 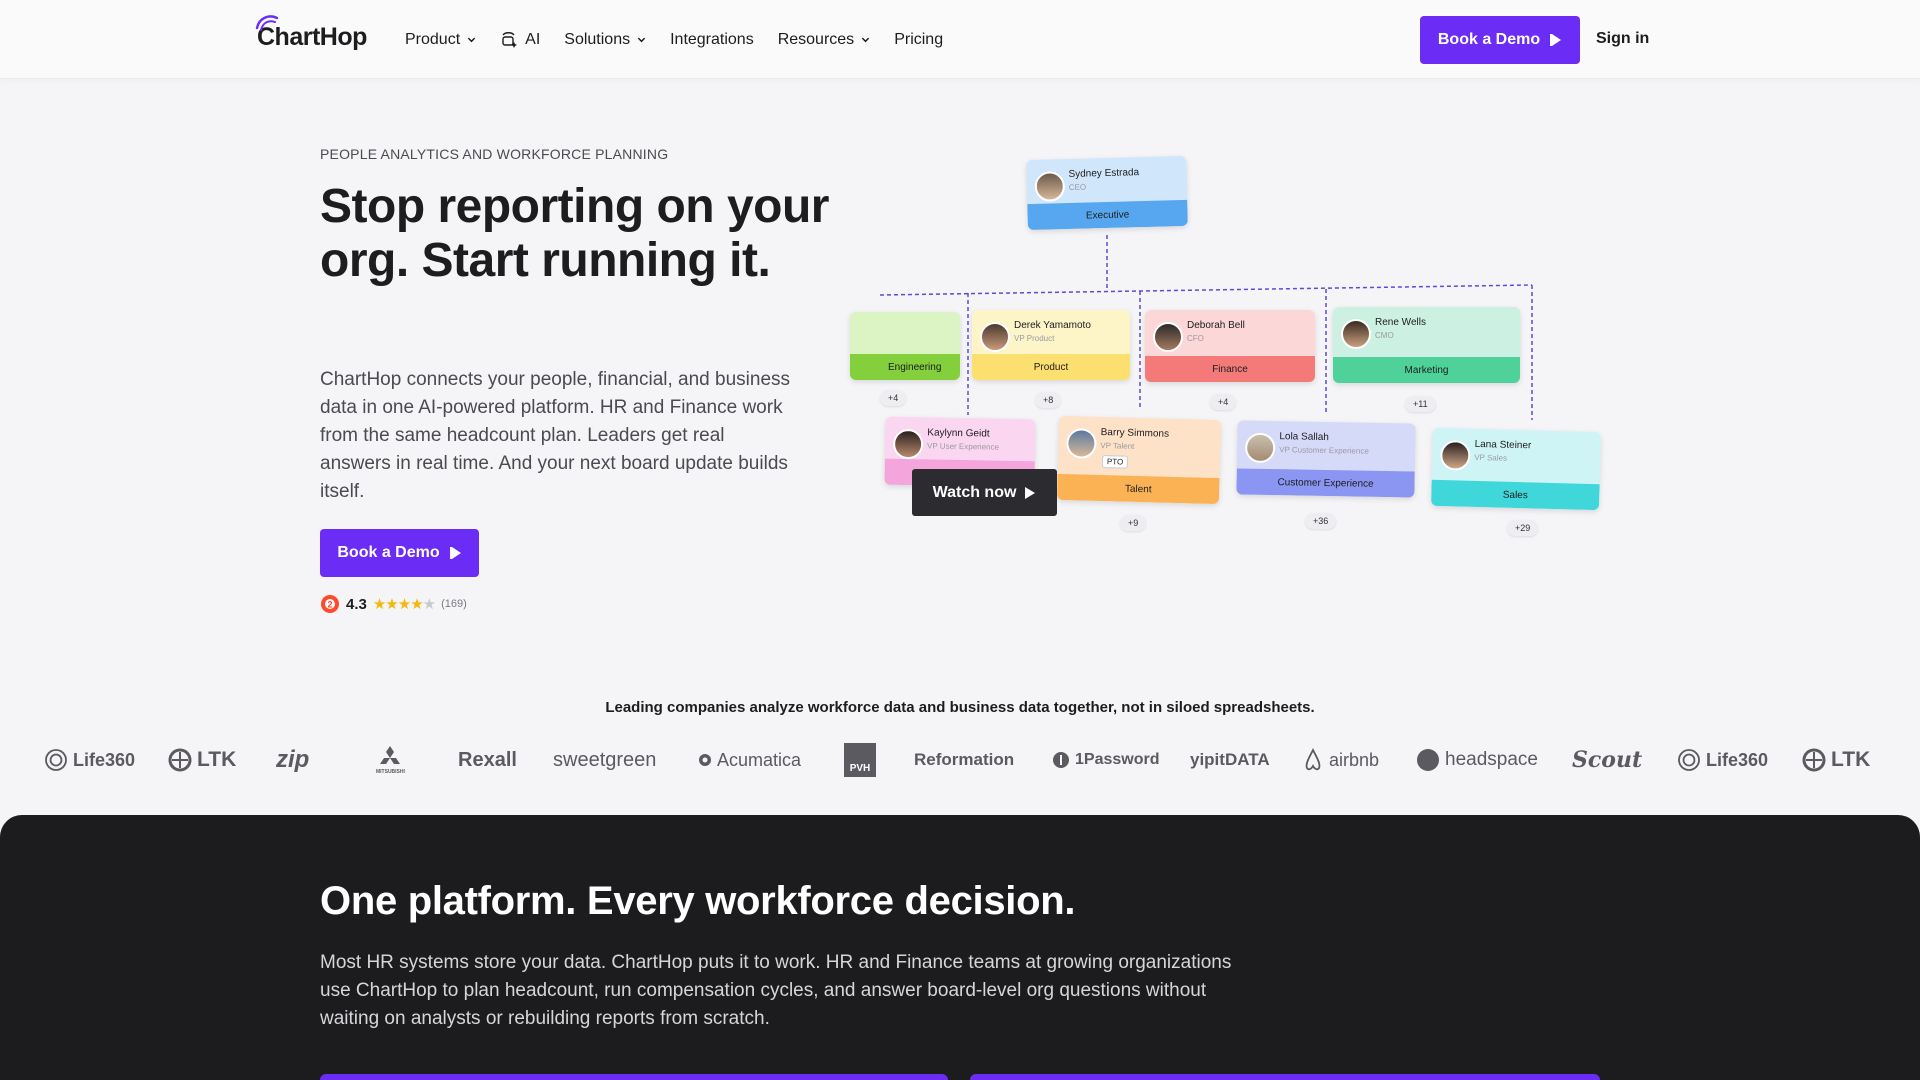 What do you see at coordinates (1048, 400) in the screenshot?
I see `headcount-pill: +8` at bounding box center [1048, 400].